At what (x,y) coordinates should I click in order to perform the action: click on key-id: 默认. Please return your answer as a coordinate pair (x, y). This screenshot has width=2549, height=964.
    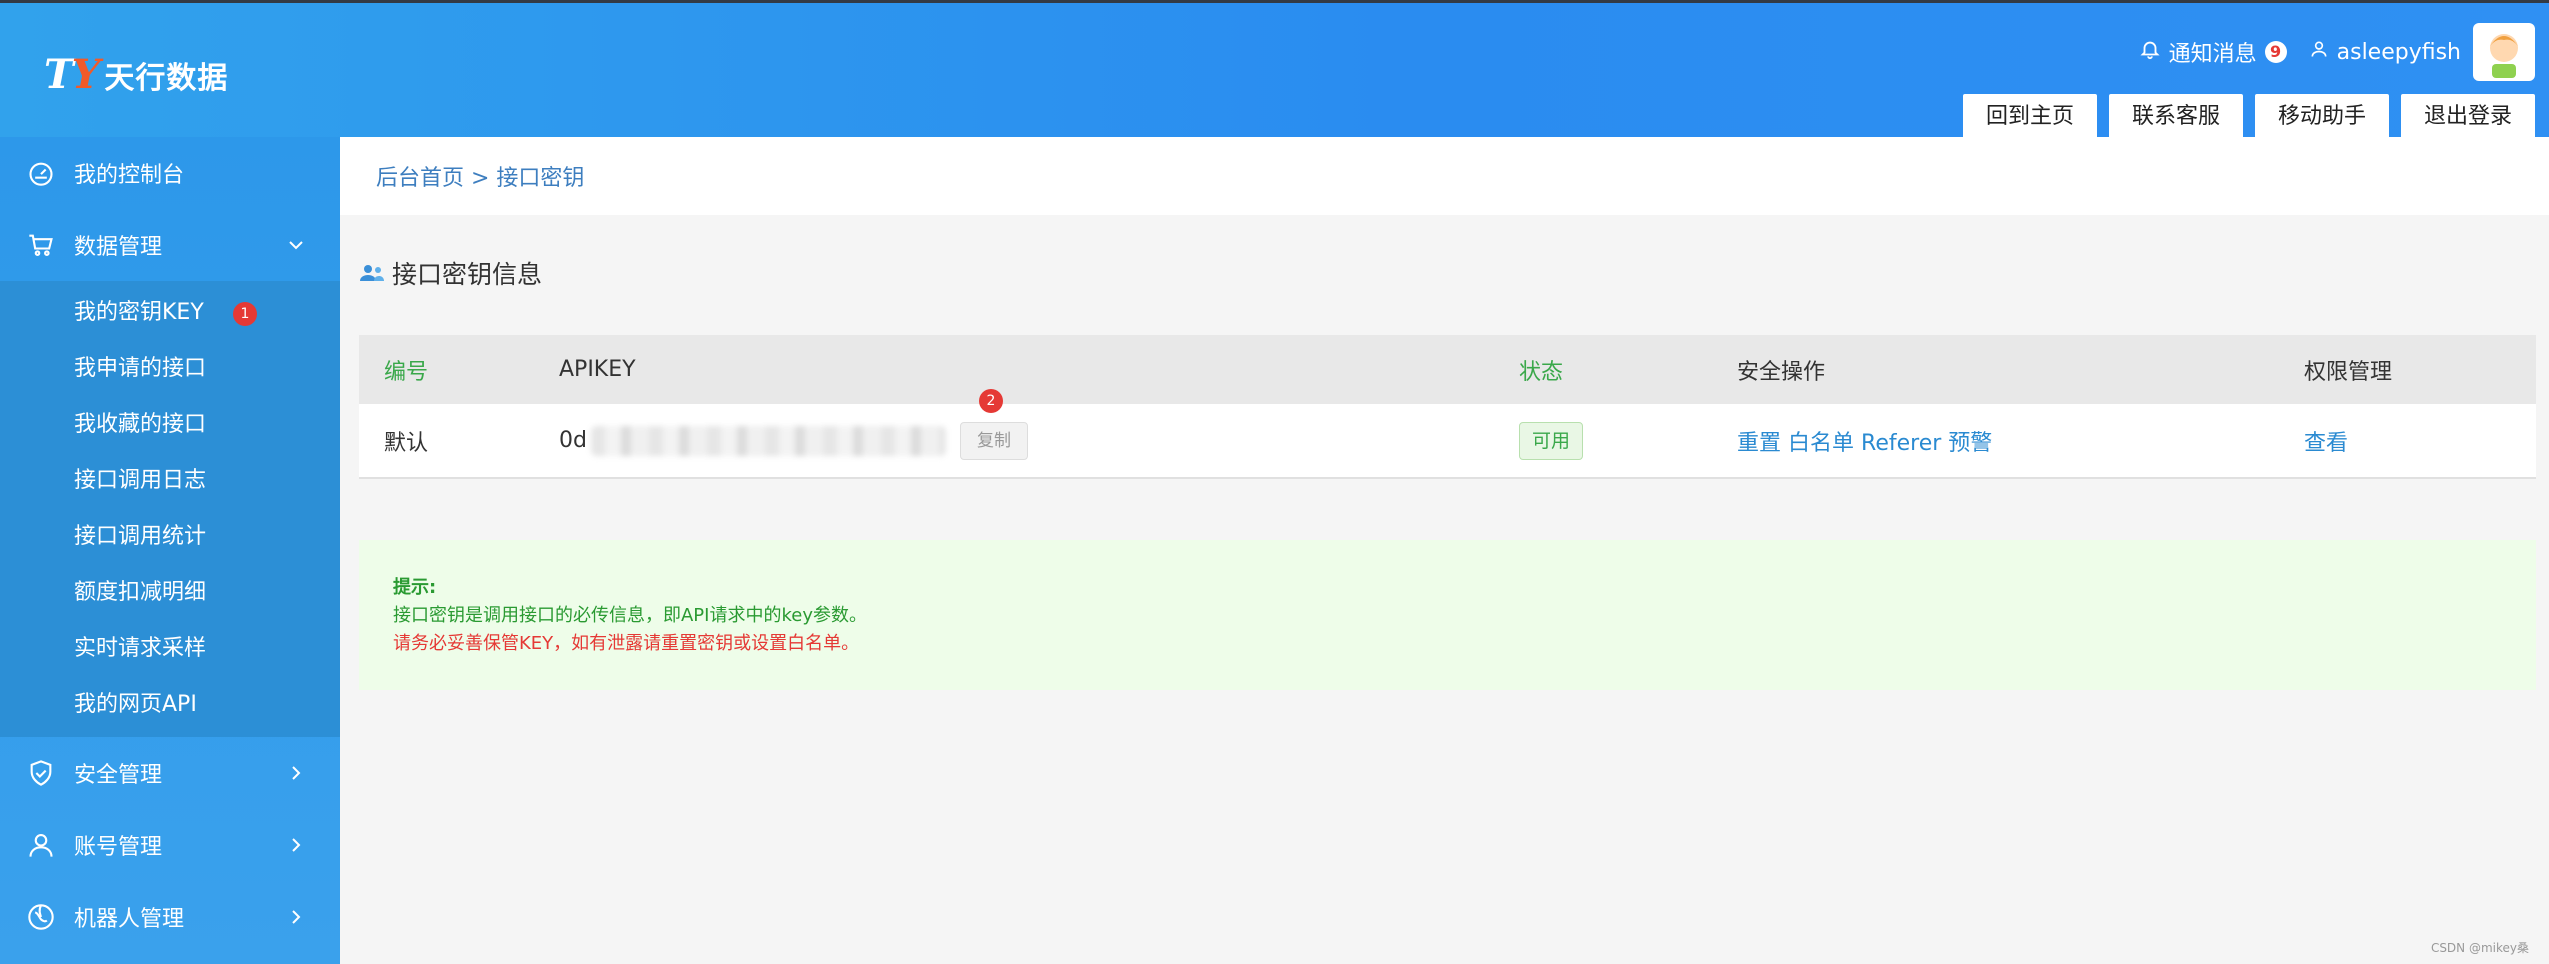
    Looking at the image, I should click on (406, 443).